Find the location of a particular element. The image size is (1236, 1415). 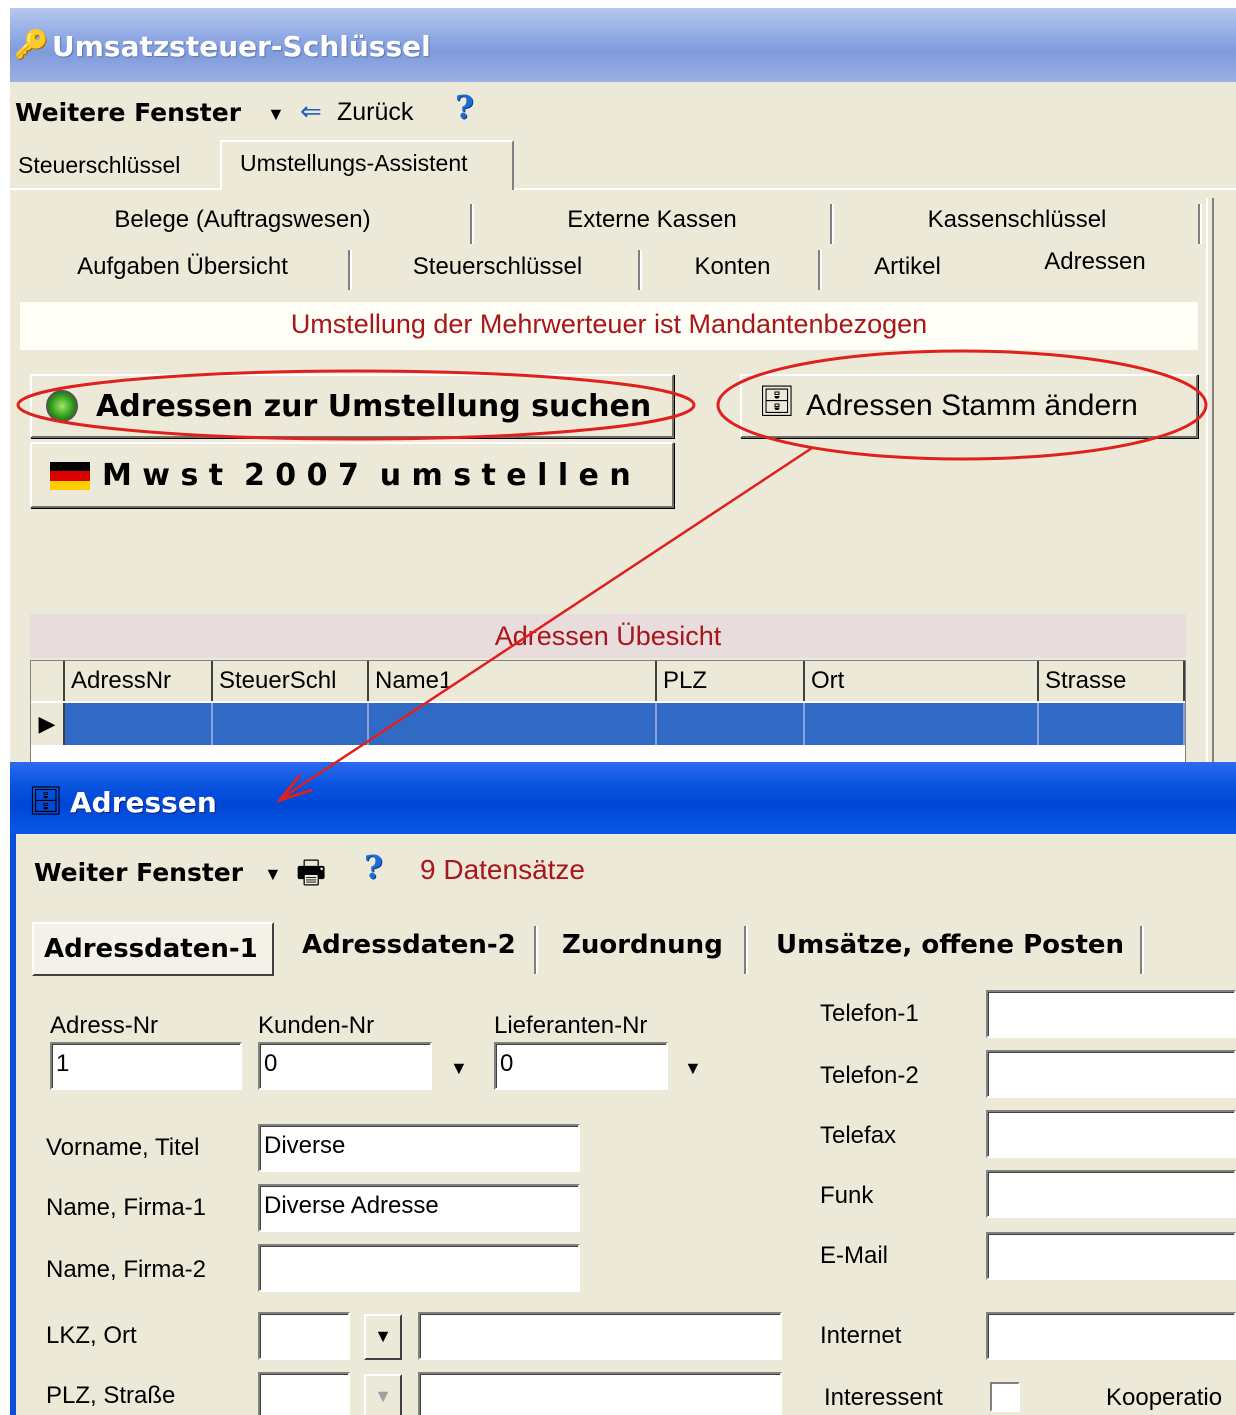

col-ort: Ort is located at coordinates (922, 681).